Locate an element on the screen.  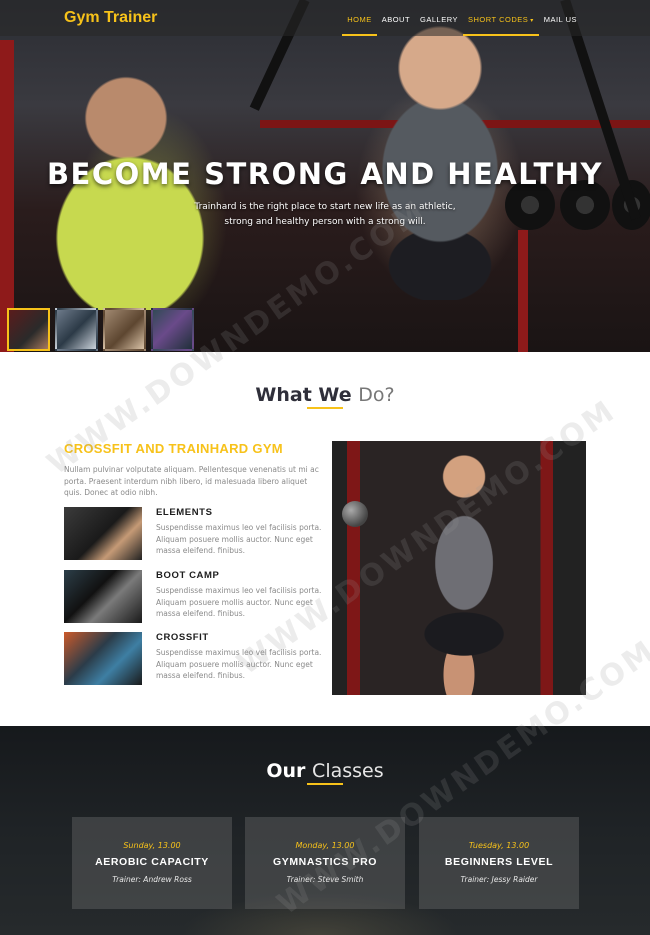
nav-mail-us: Mail Us is located at coordinates (560, 18).